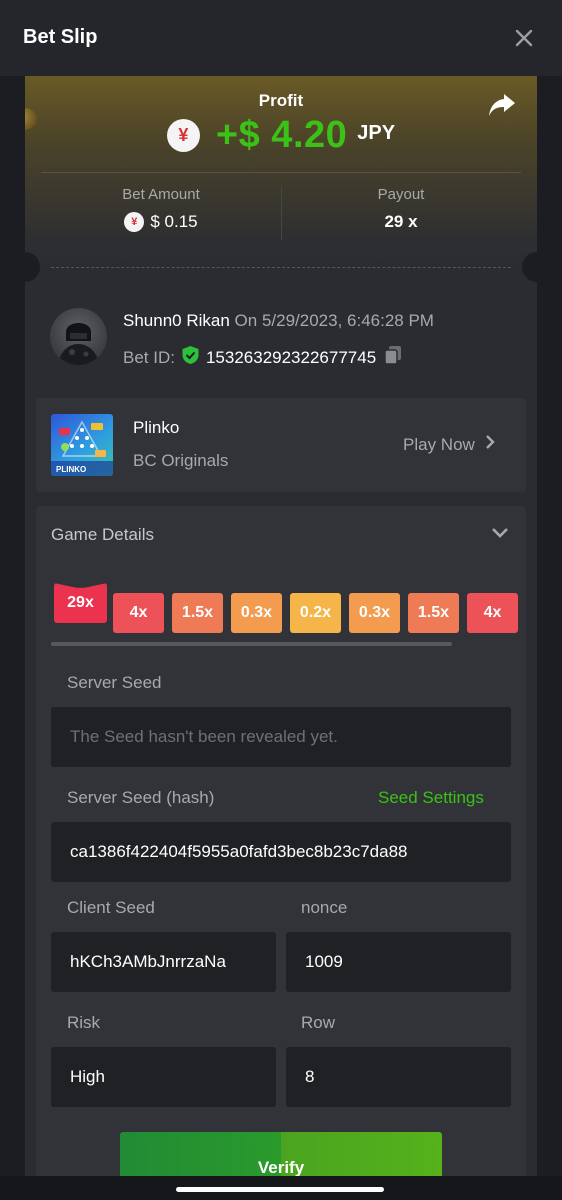  Describe the element at coordinates (315, 613) in the screenshot. I see `multiplier-chip: 0.2x` at that location.